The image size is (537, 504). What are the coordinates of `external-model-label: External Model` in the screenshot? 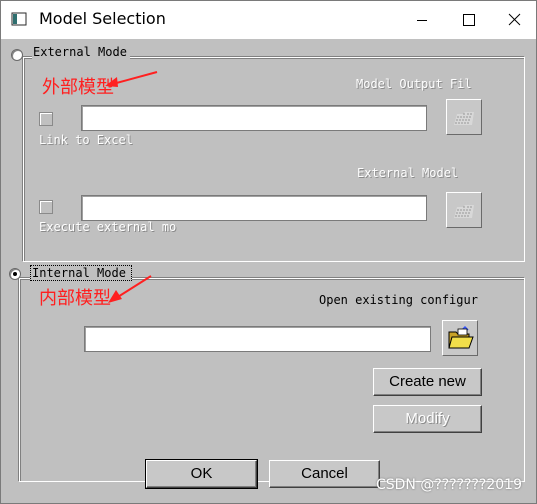 It's located at (408, 173).